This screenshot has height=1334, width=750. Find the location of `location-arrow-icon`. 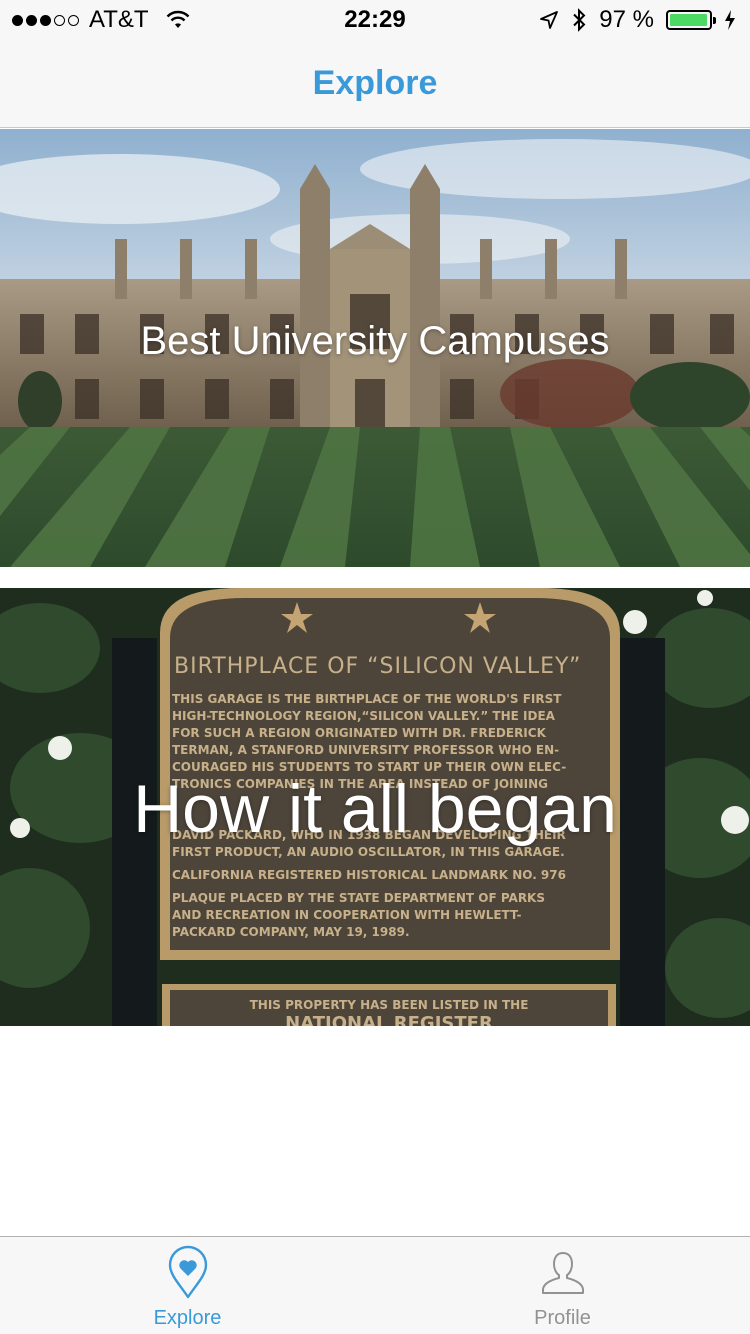

location-arrow-icon is located at coordinates (549, 20).